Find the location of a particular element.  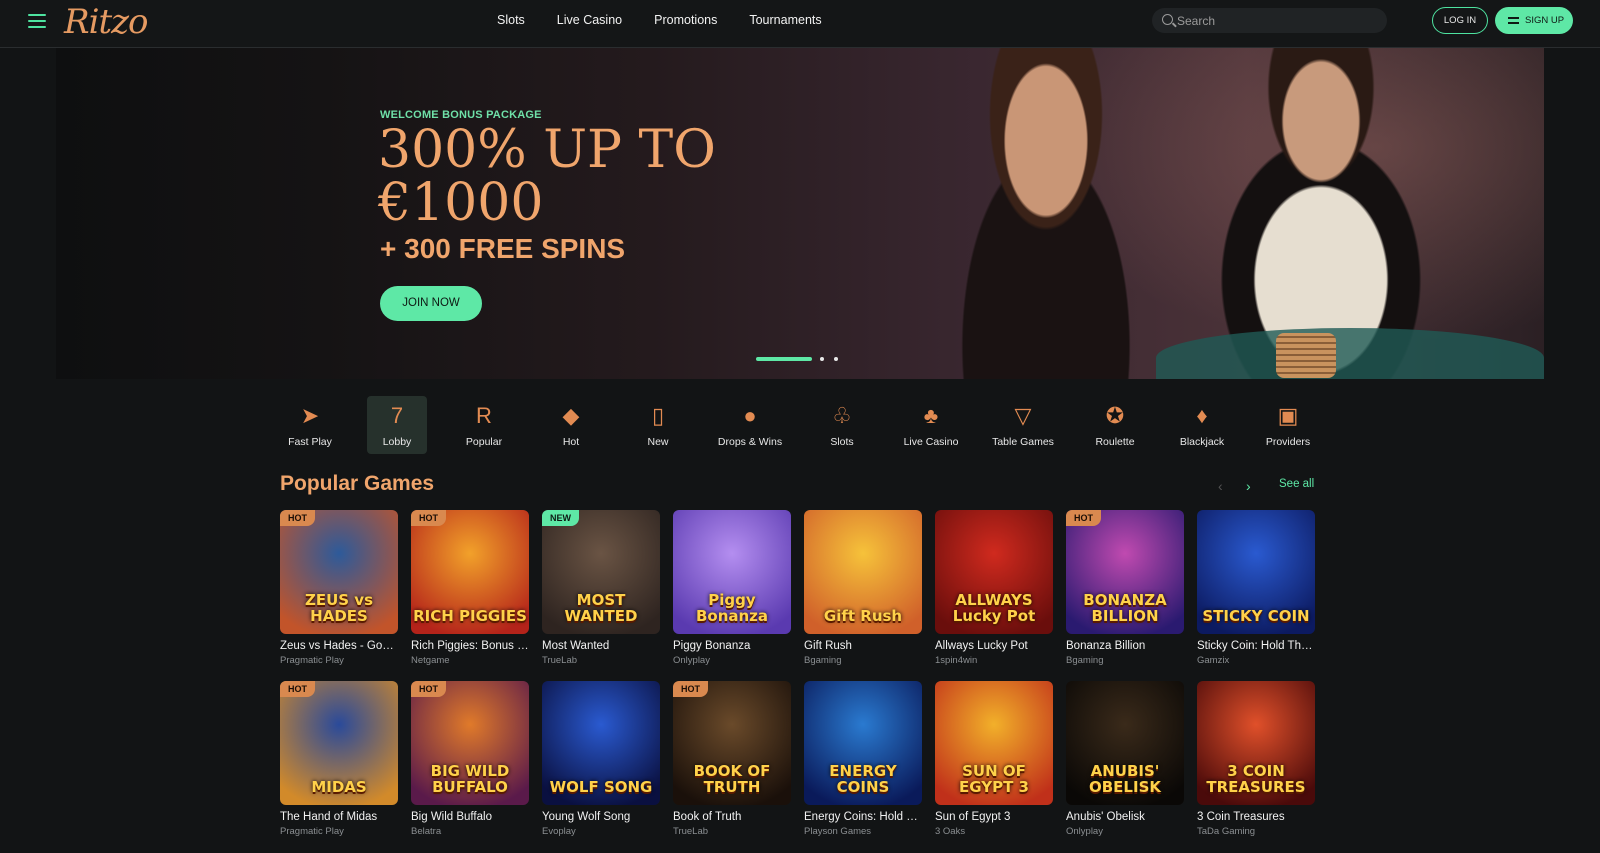

game-thumbnail: MIDAS HOT is located at coordinates (339, 743).